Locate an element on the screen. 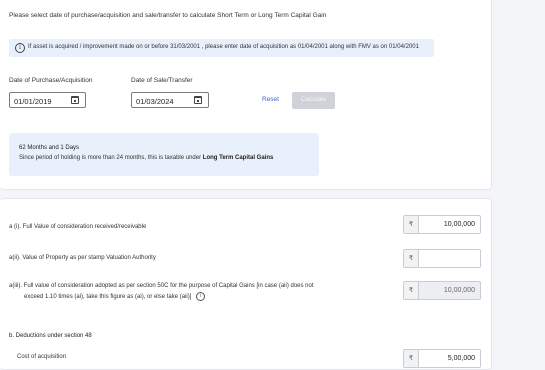 The width and height of the screenshot is (545, 370). purchase-date-input: 01/01/2019 is located at coordinates (47, 100).